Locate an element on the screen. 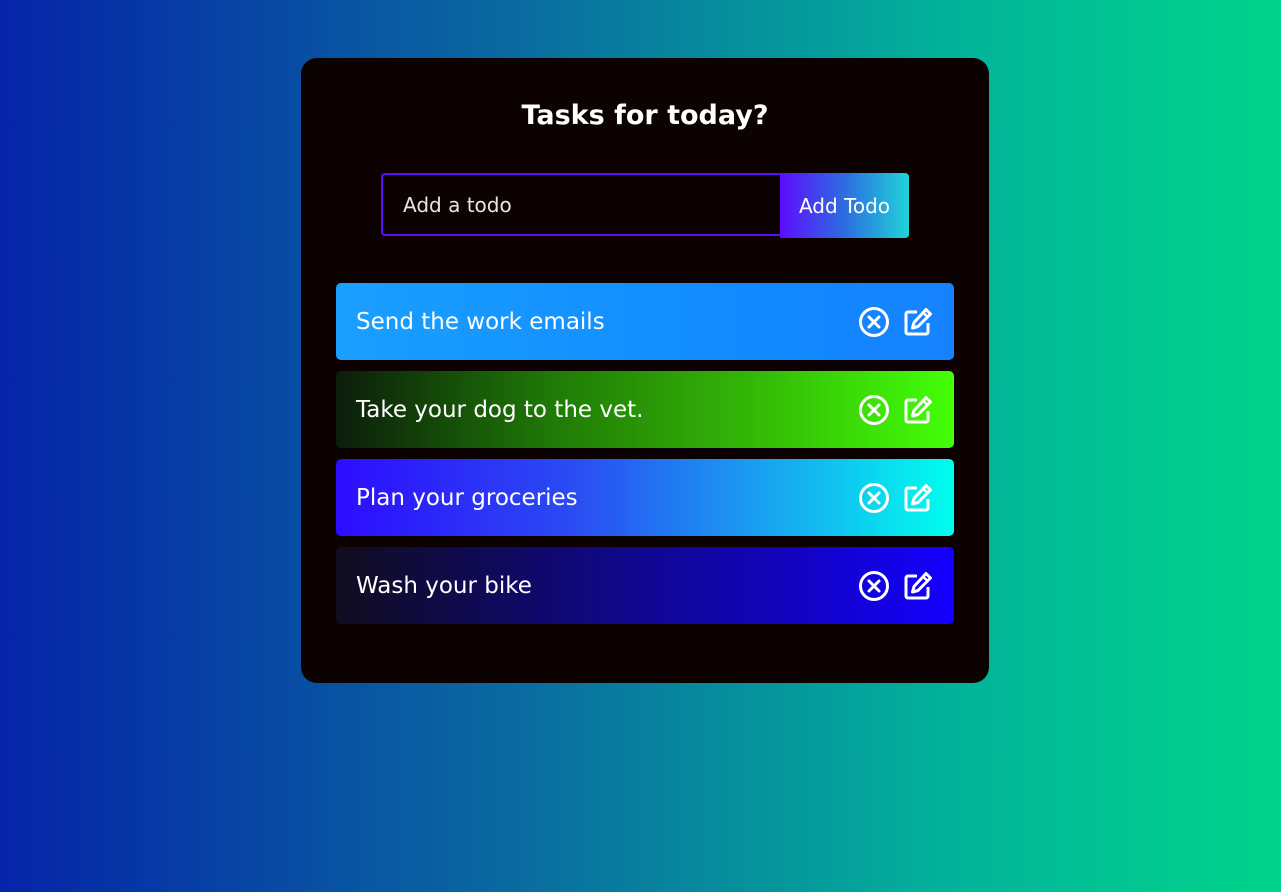 The width and height of the screenshot is (1281, 892). add-todo-button: Add Todo is located at coordinates (844, 205).